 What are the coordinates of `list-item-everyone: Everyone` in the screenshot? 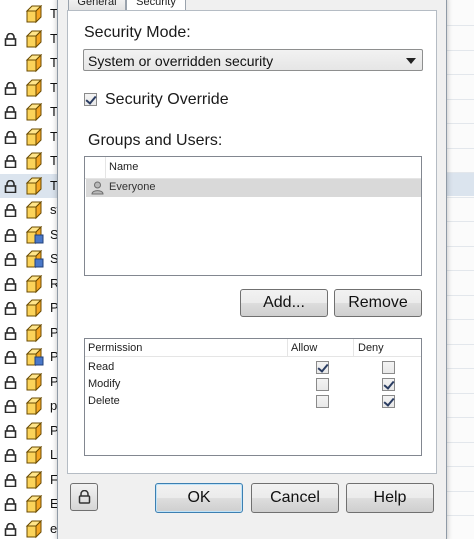 It's located at (253, 188).